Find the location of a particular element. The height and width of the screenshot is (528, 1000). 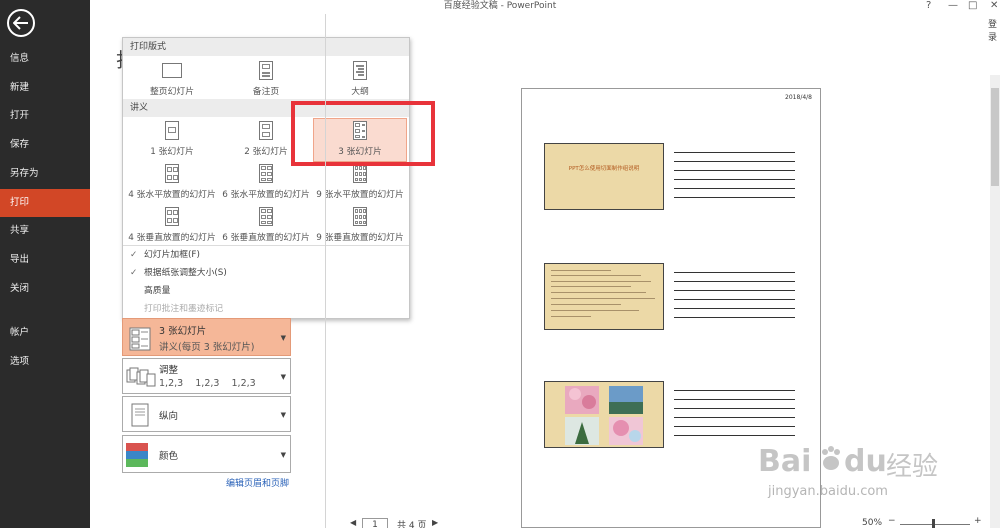

preview-slide-1: PPT怎么使用切面制作组说明 is located at coordinates (604, 176).